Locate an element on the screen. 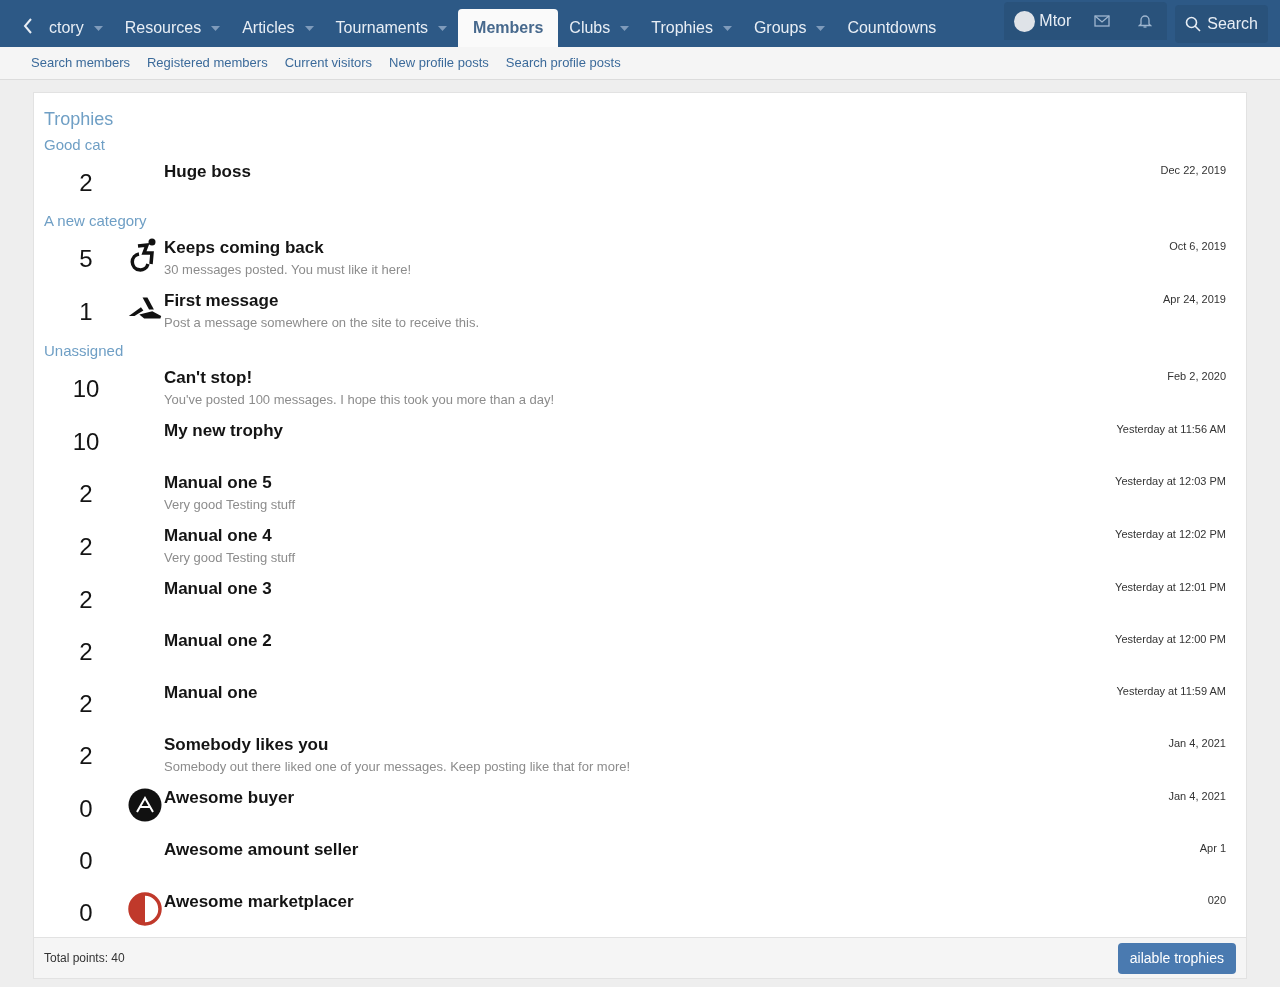 Image resolution: width=1280 pixels, height=987 pixels. trophy-description: Post a message somewhere on the site to receive this. is located at coordinates (322, 323).